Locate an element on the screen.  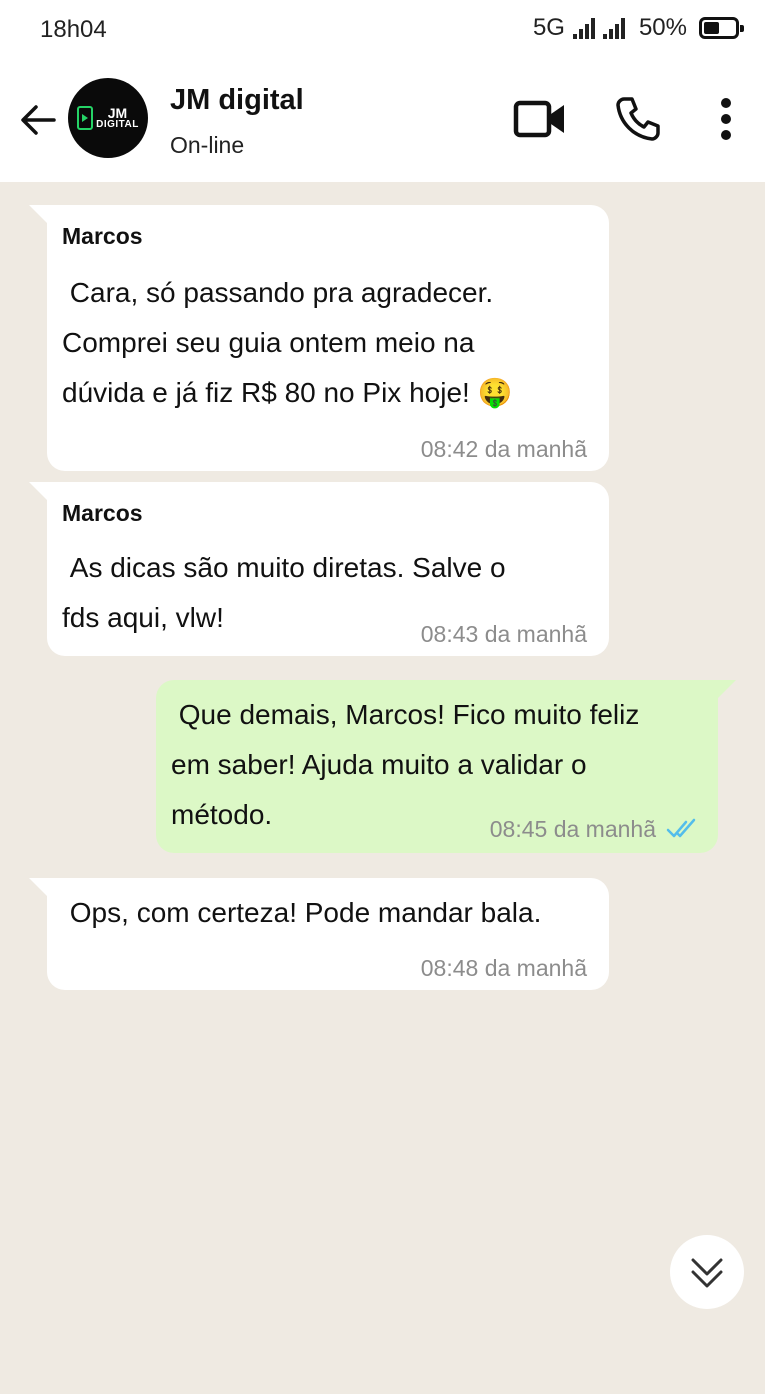
status-indicators: 5G 50% is located at coordinates (638, 28).